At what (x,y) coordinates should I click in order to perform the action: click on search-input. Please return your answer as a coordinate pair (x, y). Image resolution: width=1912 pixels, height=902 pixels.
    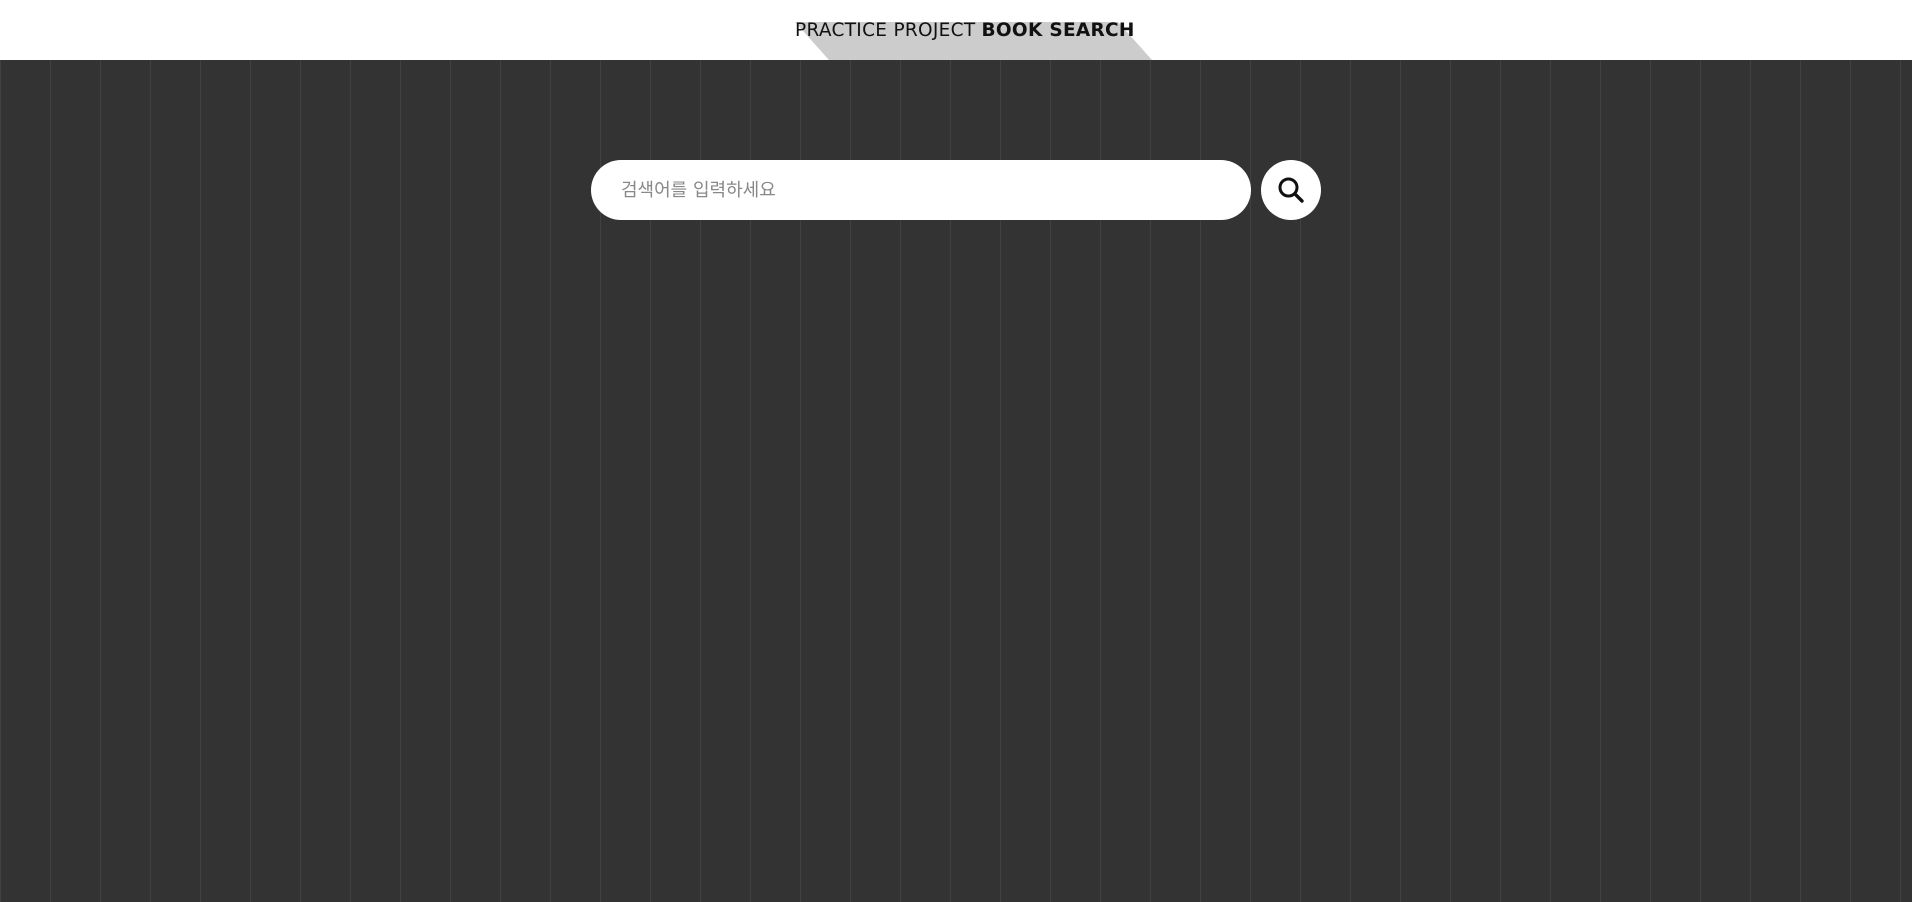
    Looking at the image, I should click on (921, 190).